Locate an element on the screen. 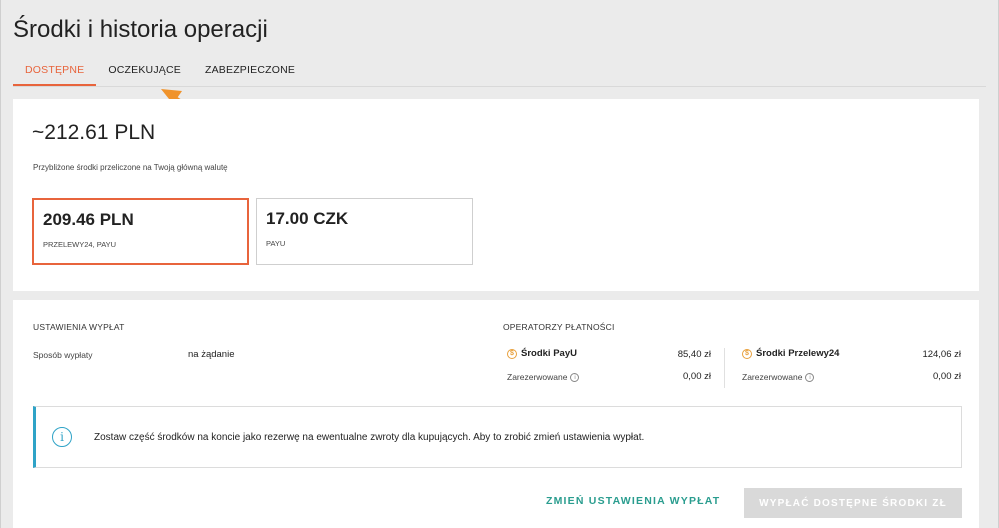  total-balance: ~212.61 PLN is located at coordinates (94, 132).